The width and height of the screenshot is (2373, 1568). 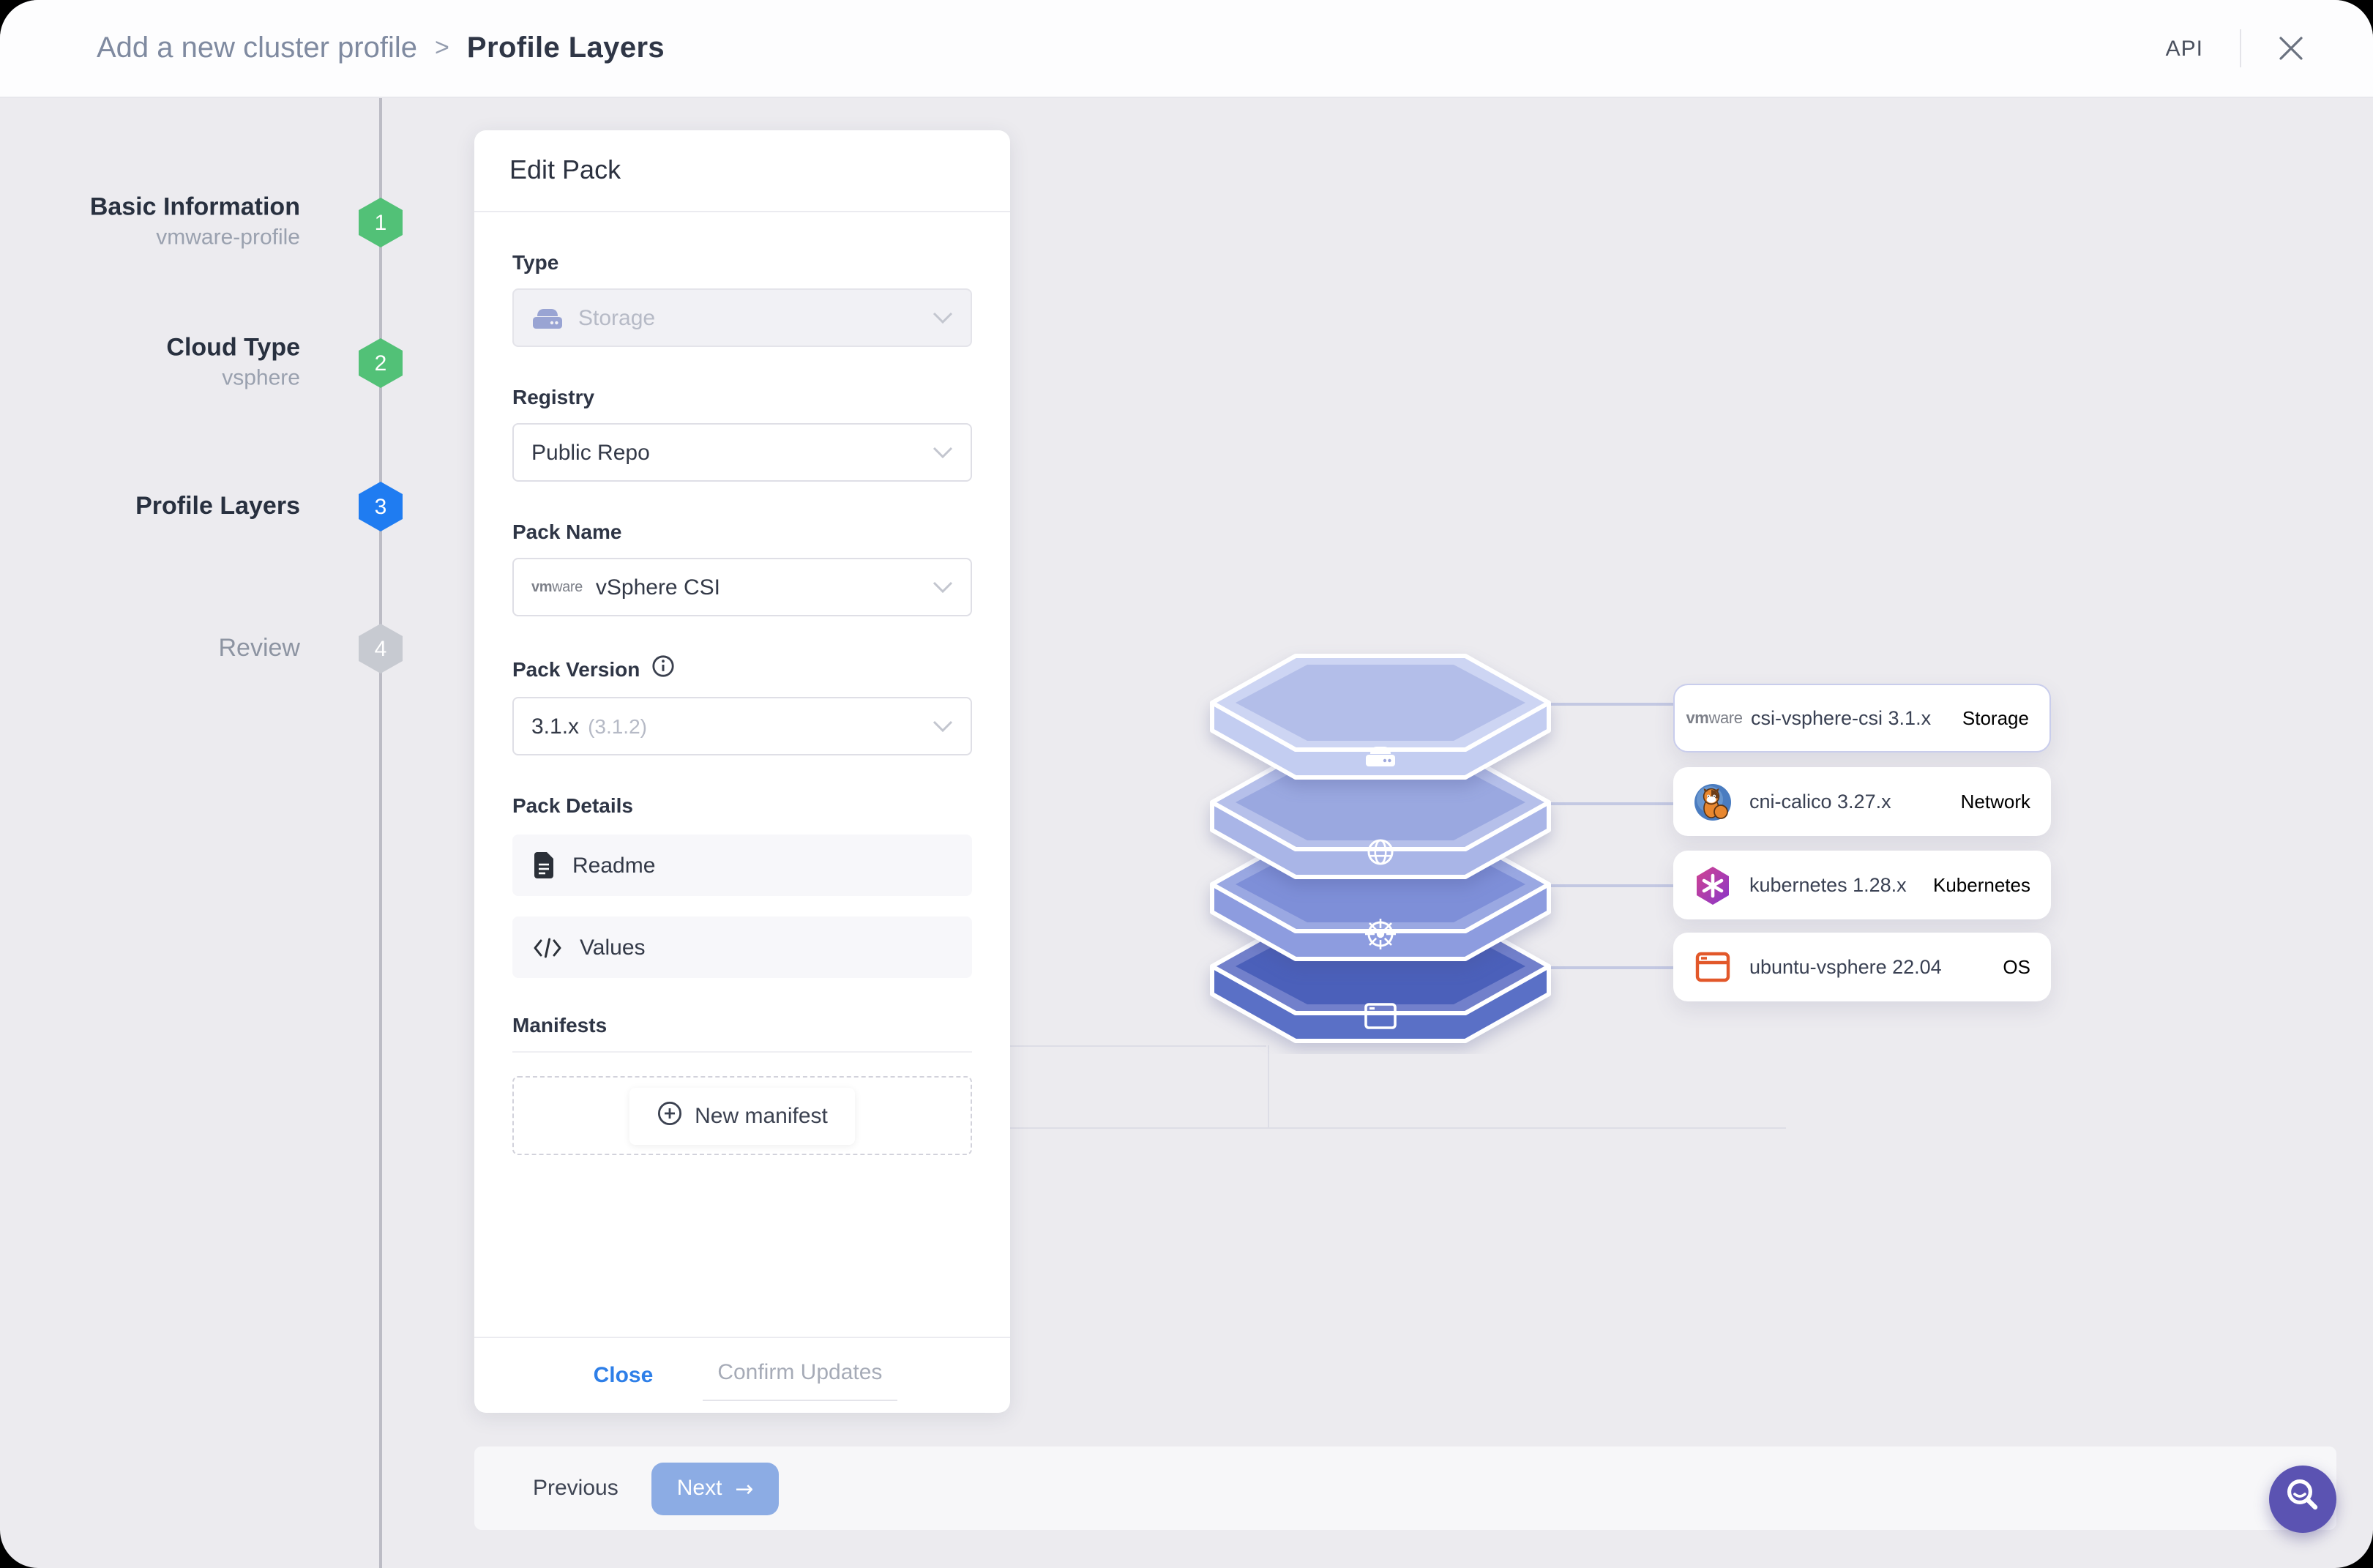 I want to click on readme-row: Readme, so click(x=742, y=865).